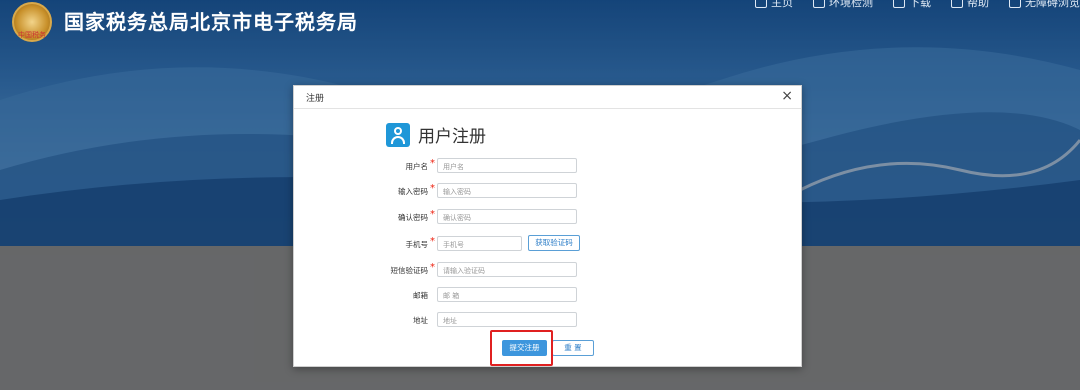  I want to click on field-row-email: 邮箱 邮 箱, so click(547, 295).